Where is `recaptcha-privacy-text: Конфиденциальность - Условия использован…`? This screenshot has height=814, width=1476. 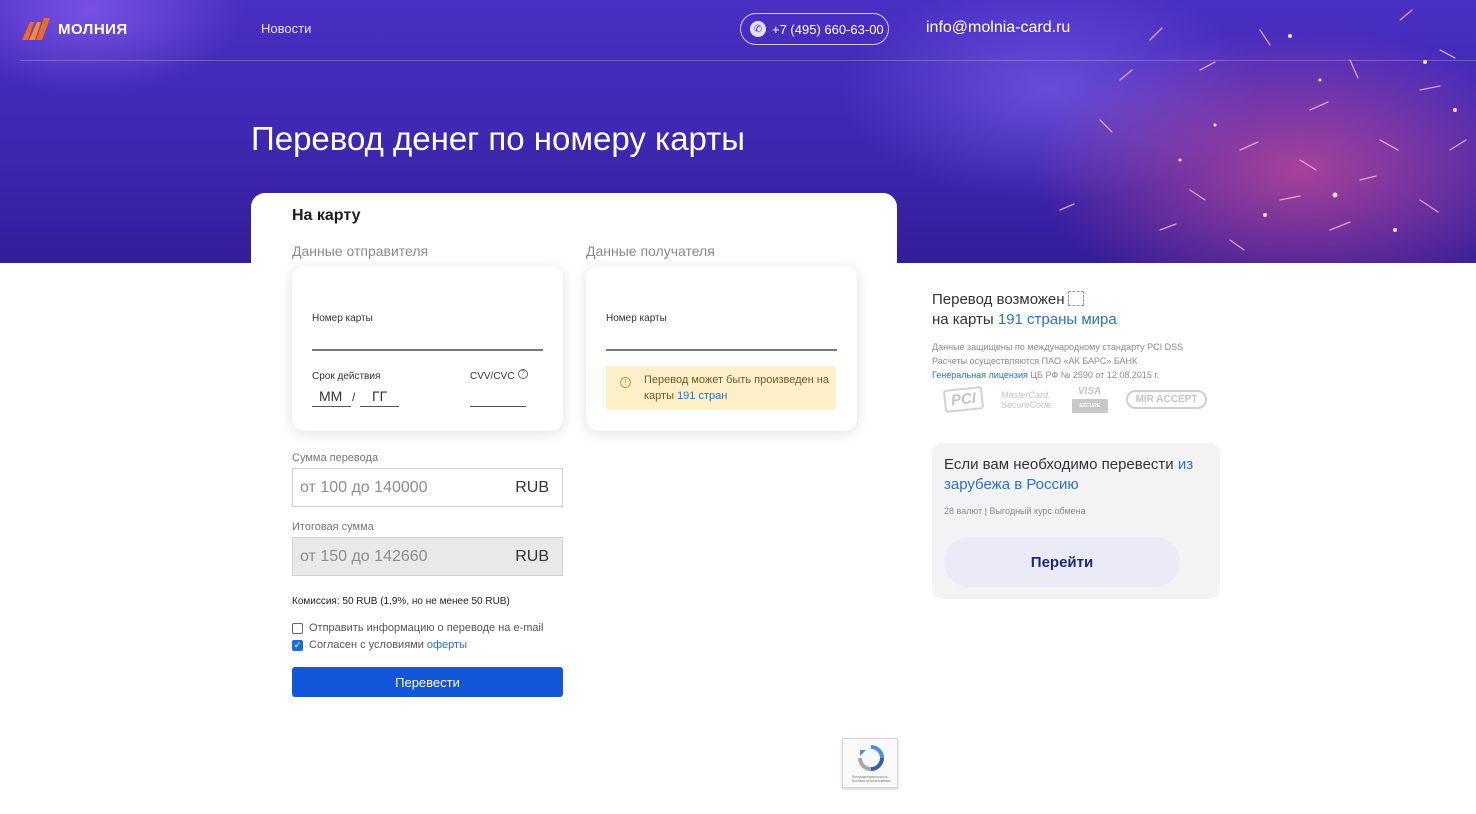
recaptcha-privacy-text: Конфиденциальность - Условия использован… is located at coordinates (871, 779).